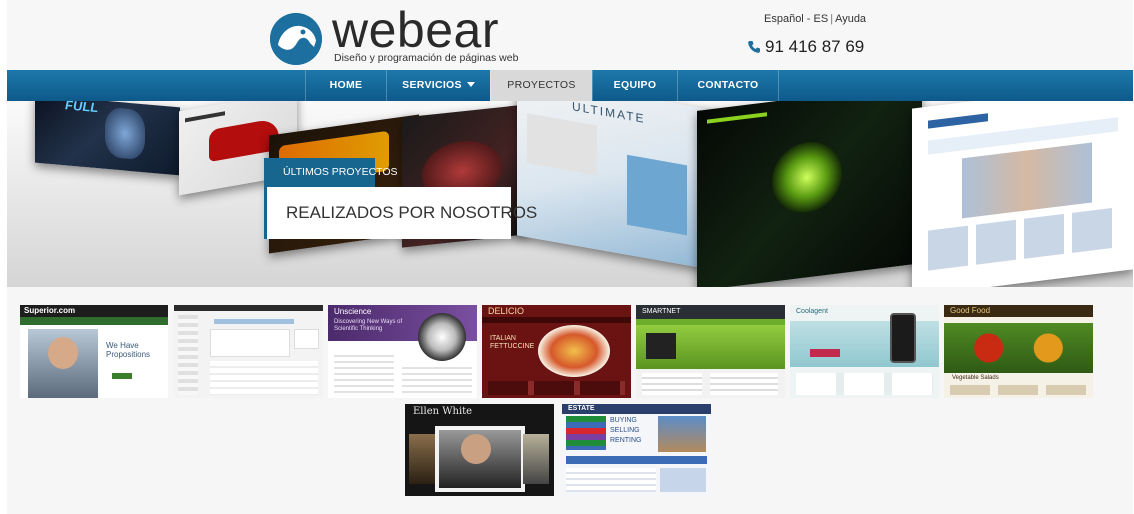 The height and width of the screenshot is (514, 1134). Describe the element at coordinates (796, 19) in the screenshot. I see `language-link: Español - ES` at that location.